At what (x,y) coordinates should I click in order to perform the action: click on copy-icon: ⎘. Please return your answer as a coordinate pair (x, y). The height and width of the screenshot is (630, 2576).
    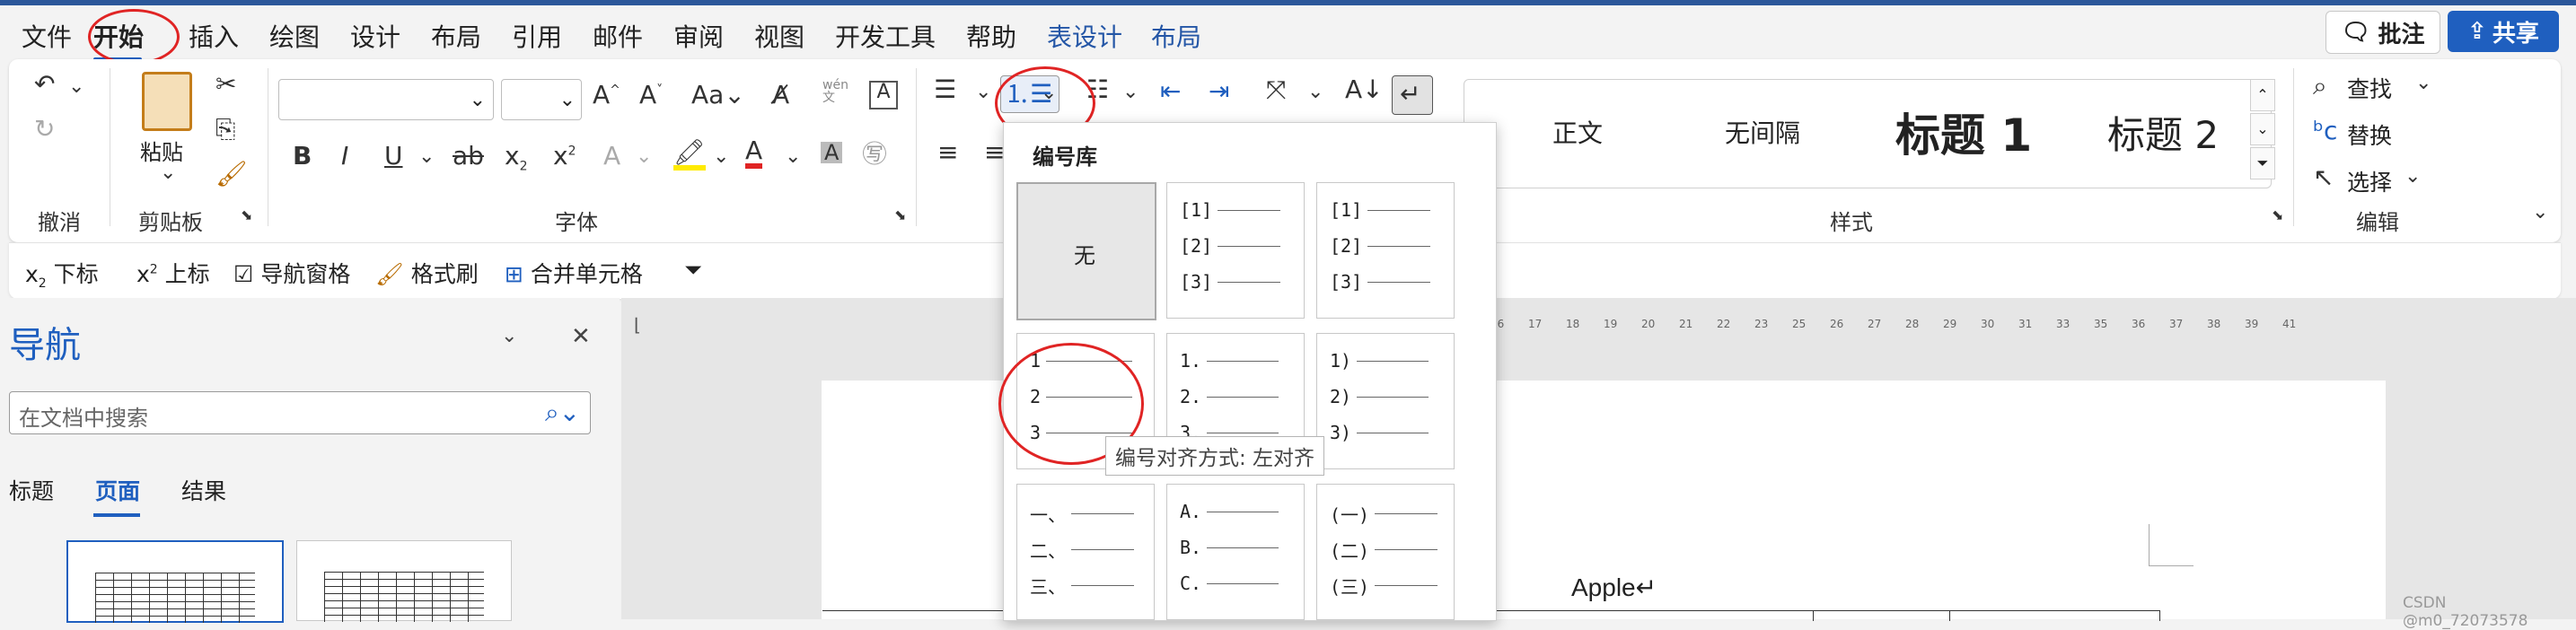
    Looking at the image, I should click on (225, 130).